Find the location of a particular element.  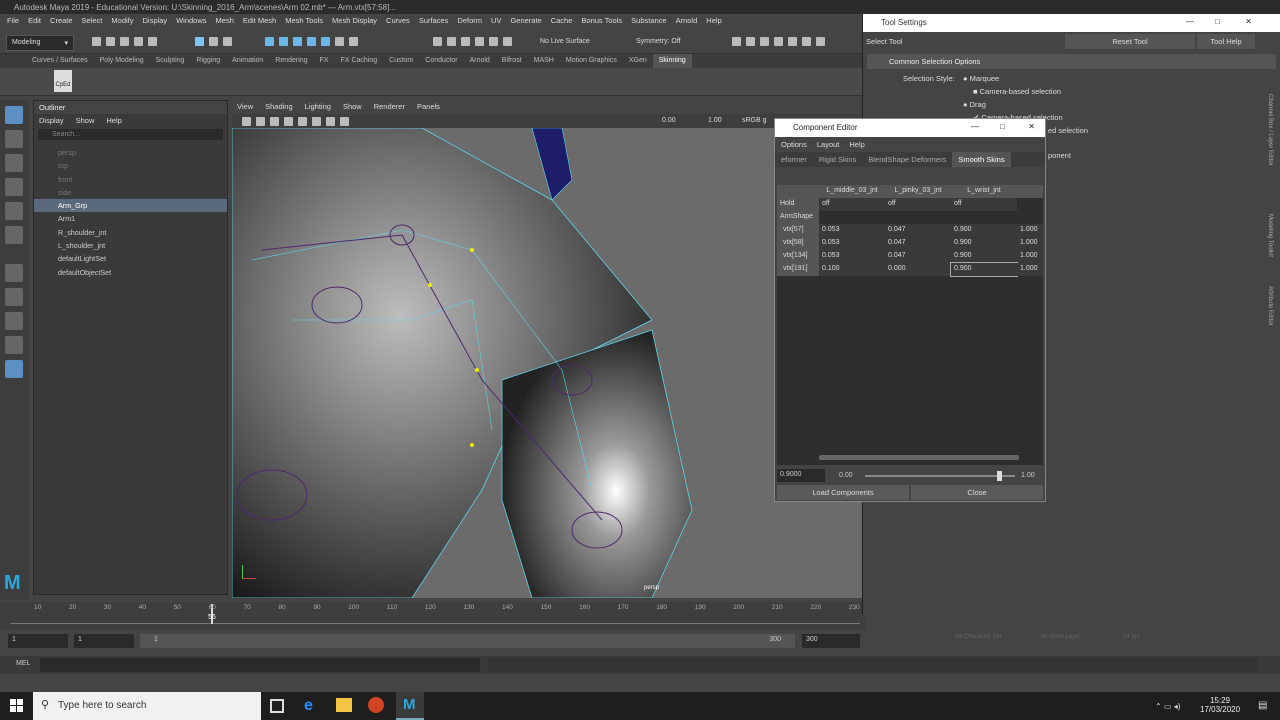

reset-tool-button: Reset Tool is located at coordinates (1130, 41).